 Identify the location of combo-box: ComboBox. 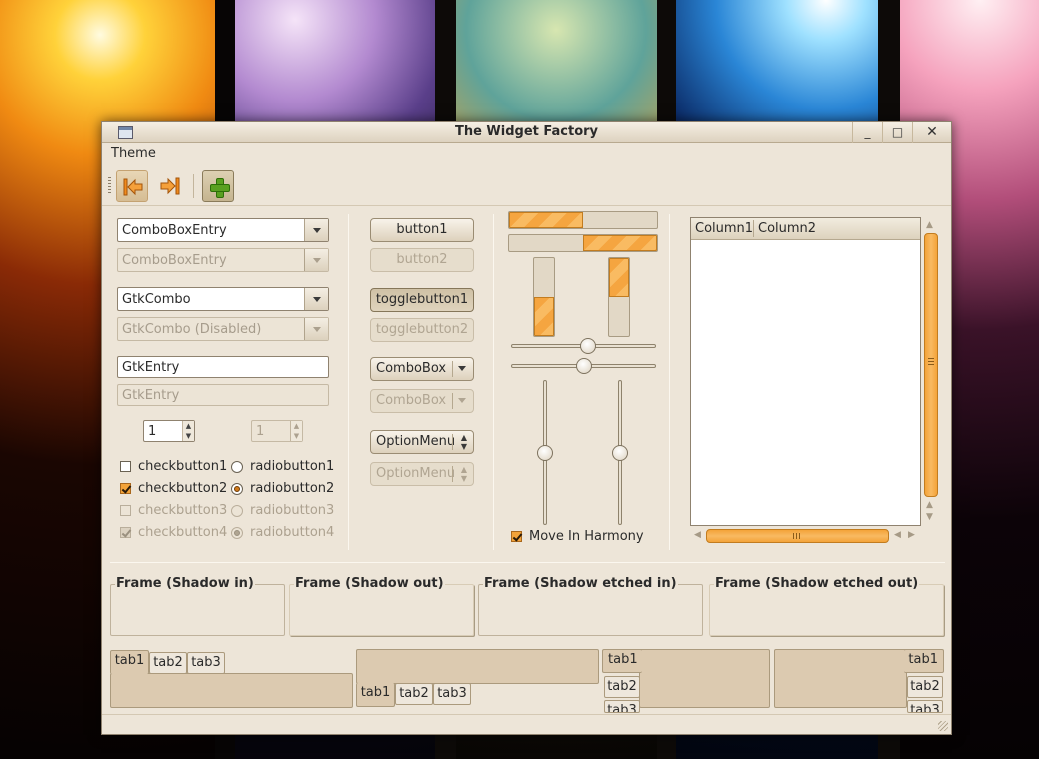
(422, 369).